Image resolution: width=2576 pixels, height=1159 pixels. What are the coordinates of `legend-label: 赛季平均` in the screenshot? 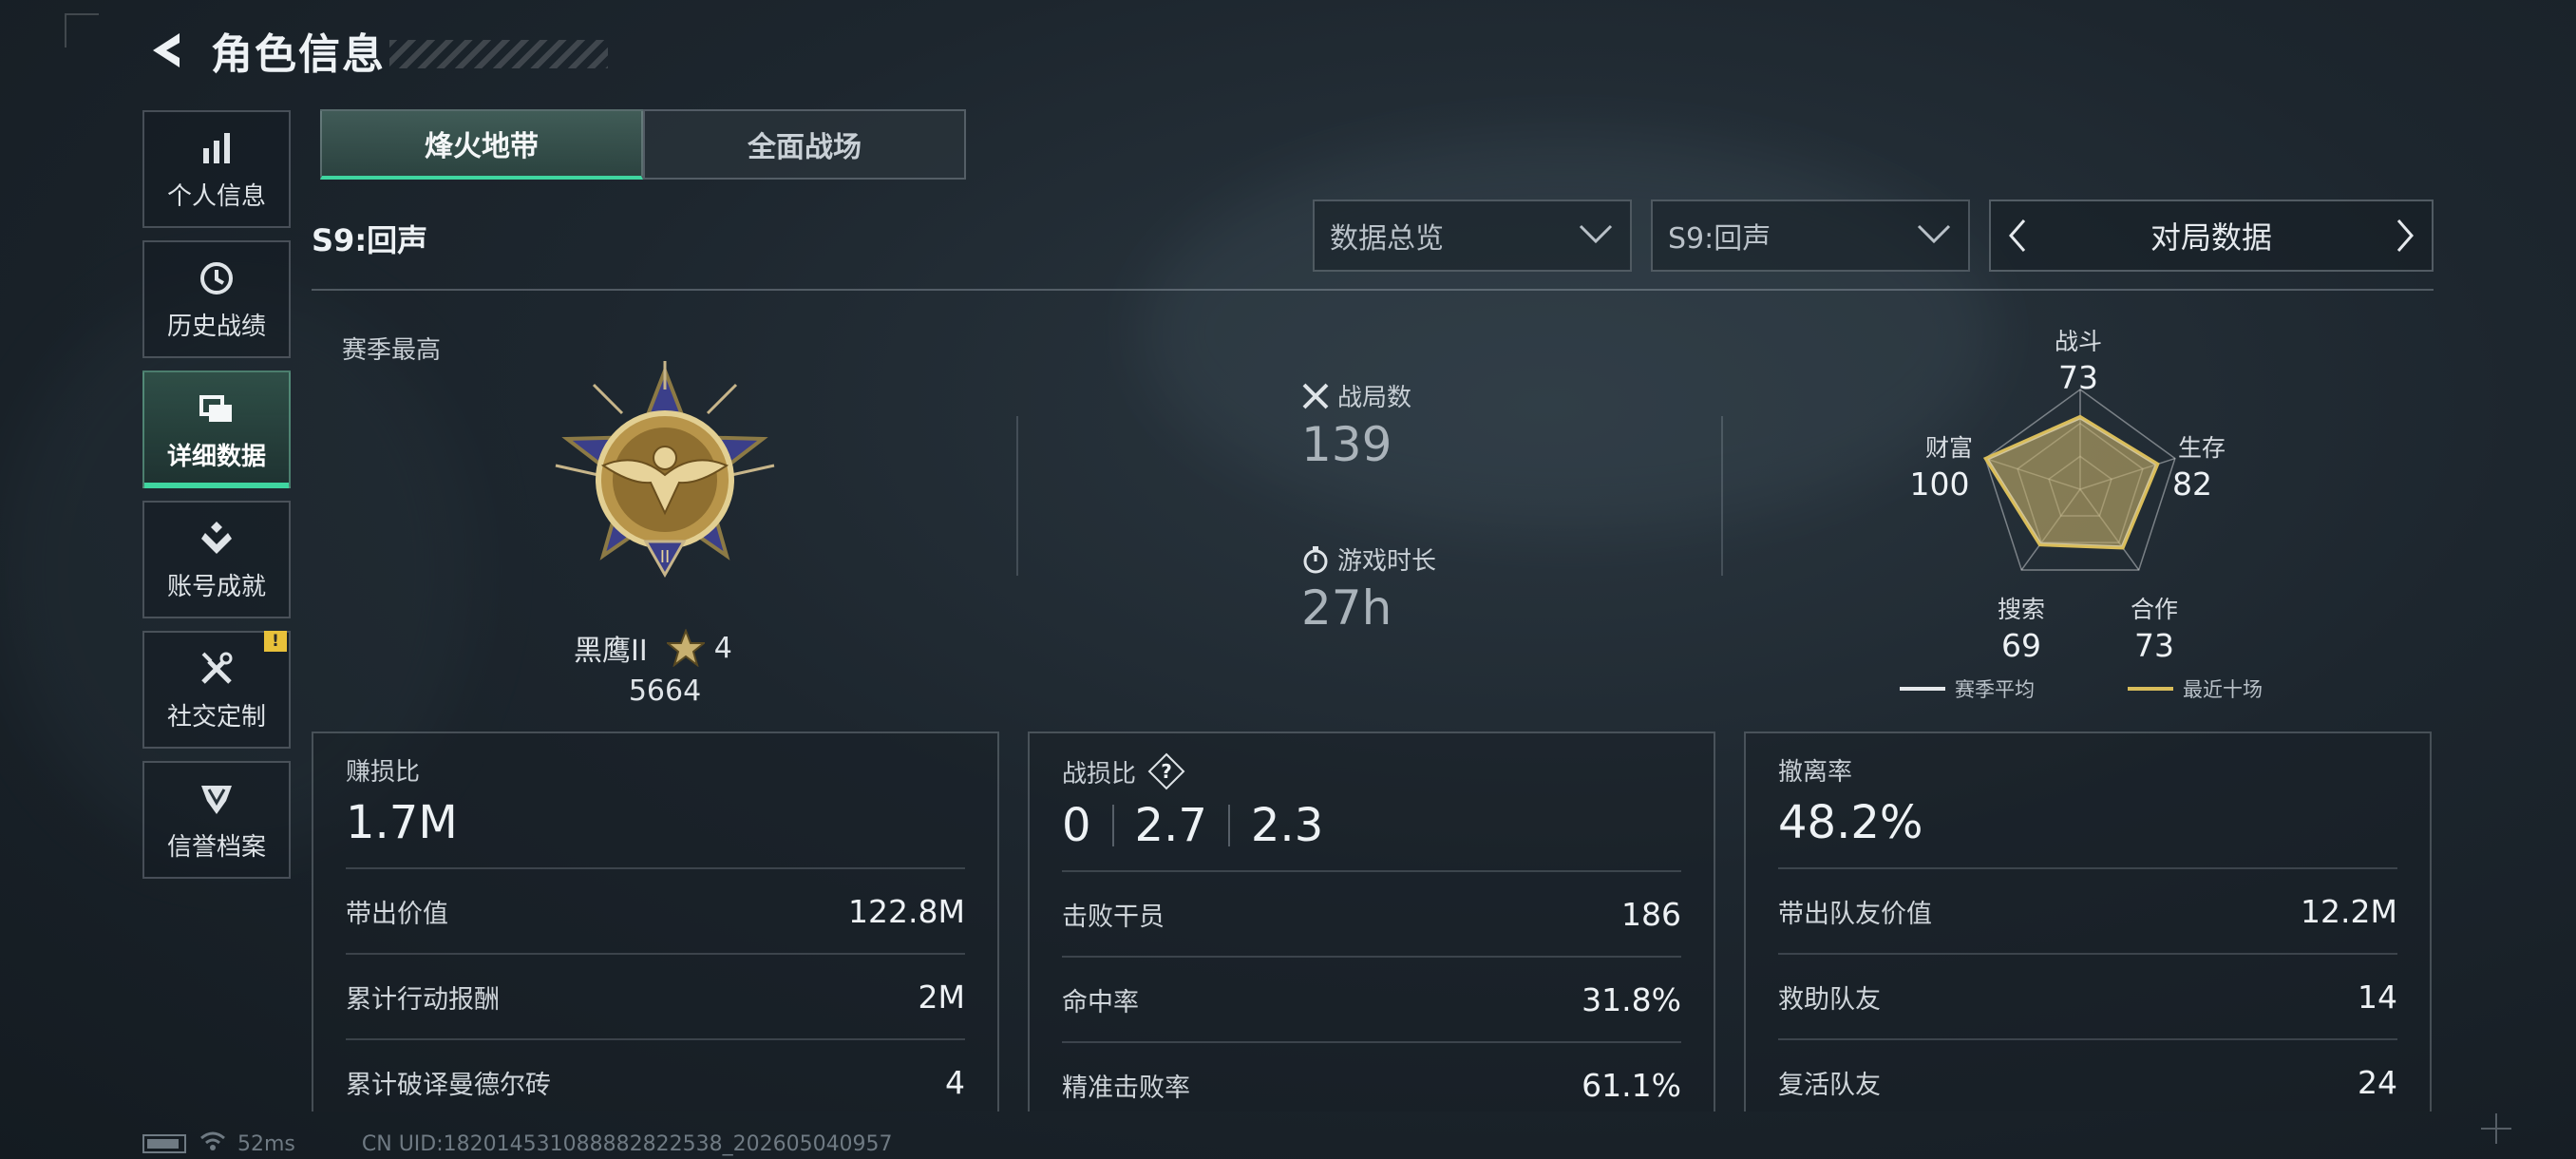 It's located at (1995, 689).